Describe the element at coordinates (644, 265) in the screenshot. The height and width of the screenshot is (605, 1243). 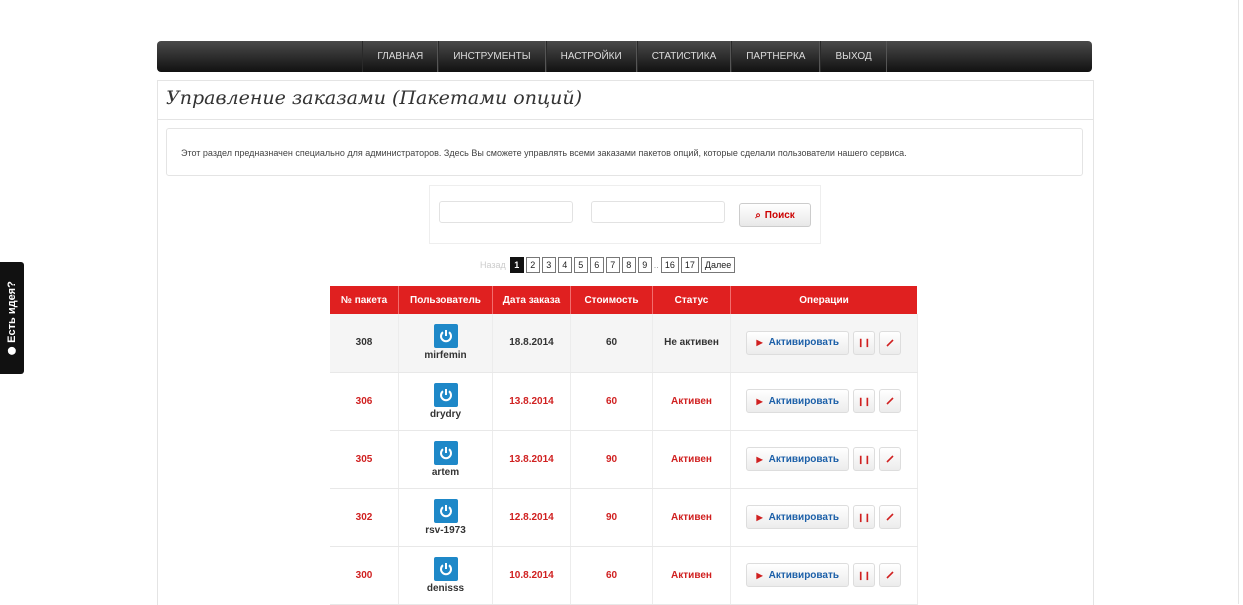
I see `page-link-9: 9` at that location.